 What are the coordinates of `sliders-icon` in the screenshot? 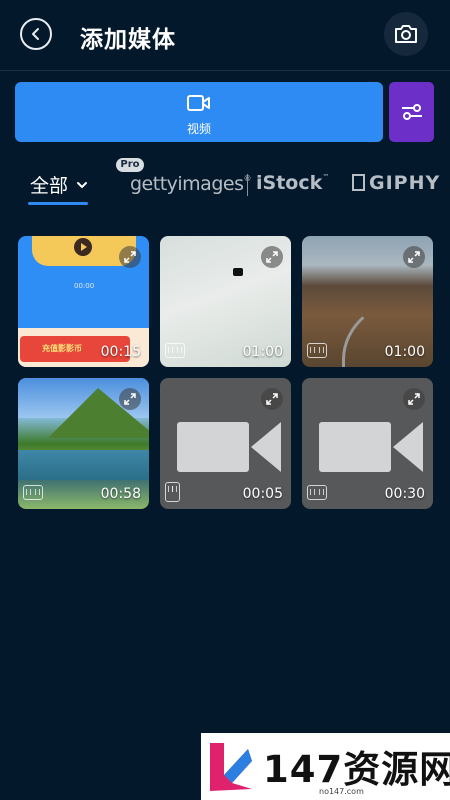 It's located at (411, 112).